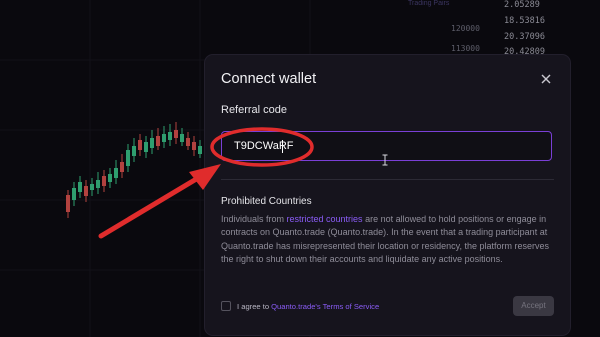 This screenshot has height=337, width=600. I want to click on price-tick: 20.37096, so click(524, 37).